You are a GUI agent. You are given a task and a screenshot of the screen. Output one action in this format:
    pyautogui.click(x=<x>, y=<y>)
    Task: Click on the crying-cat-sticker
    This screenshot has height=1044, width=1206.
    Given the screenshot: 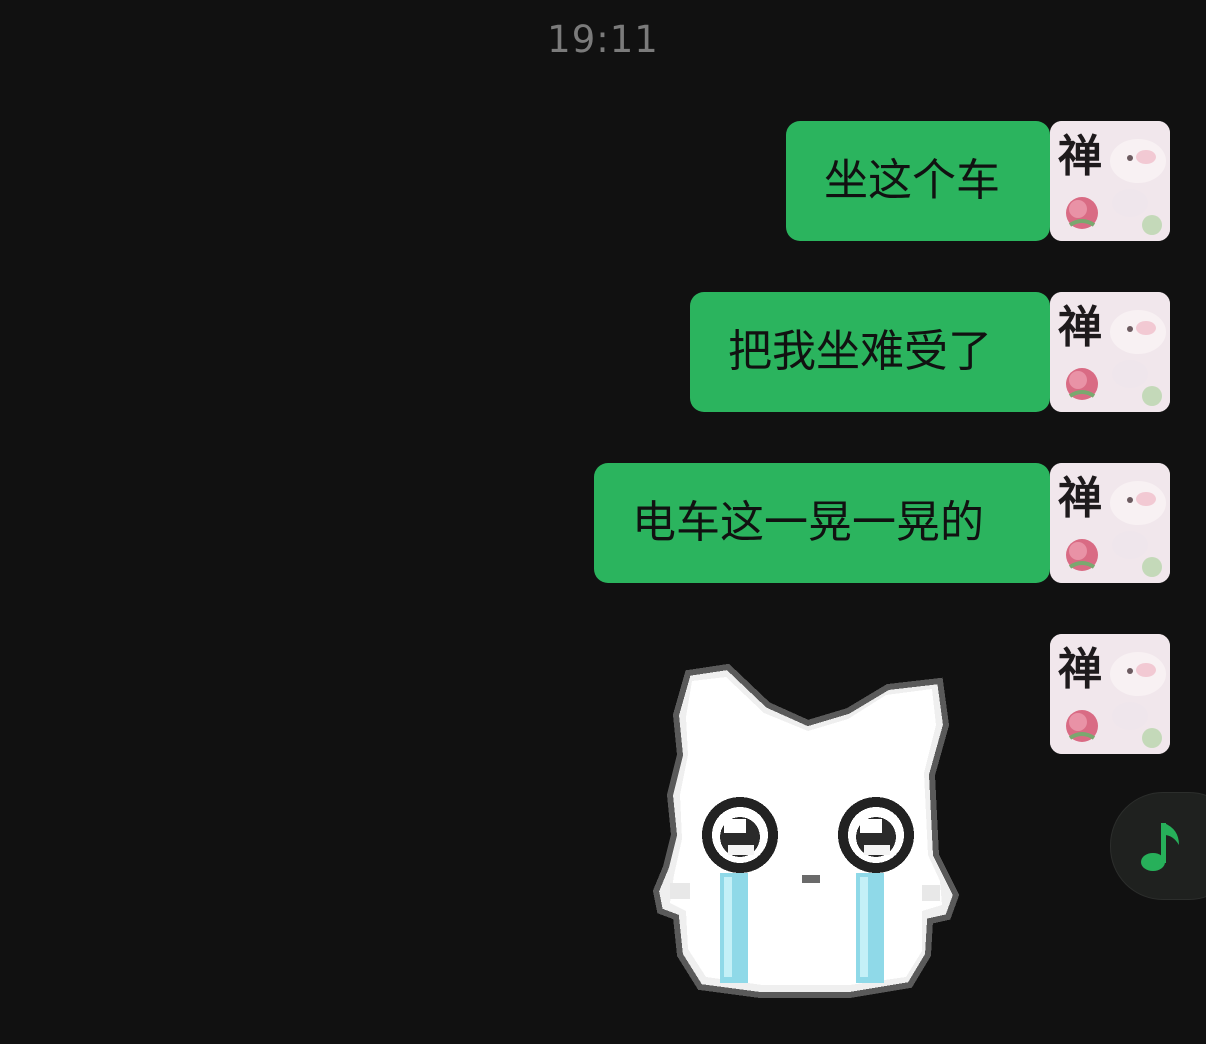 What is the action you would take?
    pyautogui.click(x=805, y=830)
    